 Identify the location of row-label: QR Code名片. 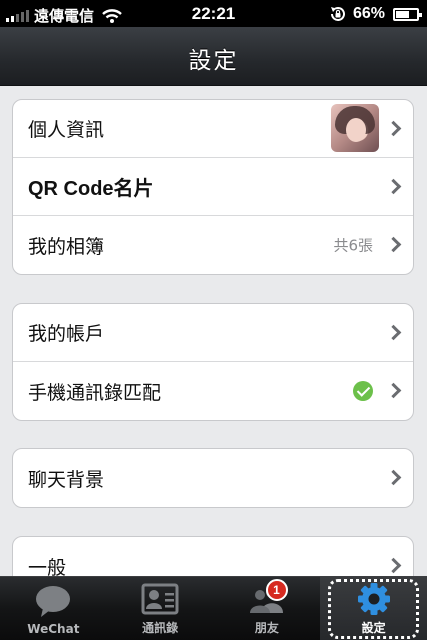
(91, 189).